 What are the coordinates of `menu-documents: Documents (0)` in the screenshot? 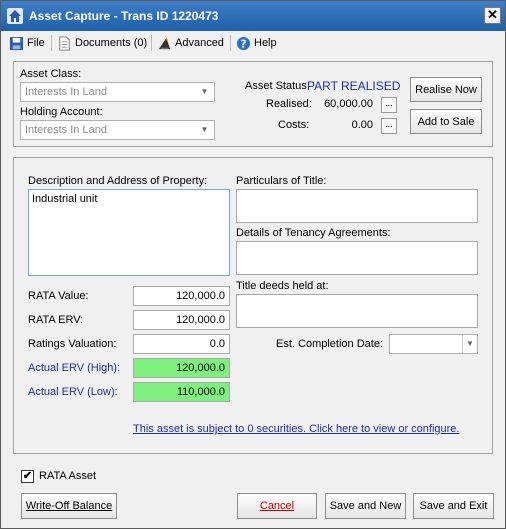 It's located at (102, 43).